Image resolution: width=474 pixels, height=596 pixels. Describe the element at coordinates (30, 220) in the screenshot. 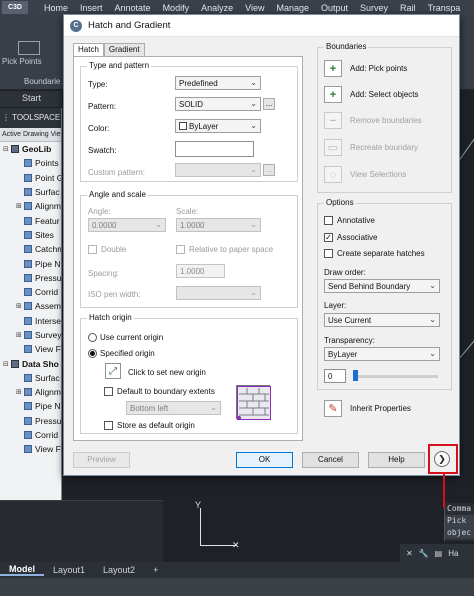

I see `tree-item: Featur` at that location.